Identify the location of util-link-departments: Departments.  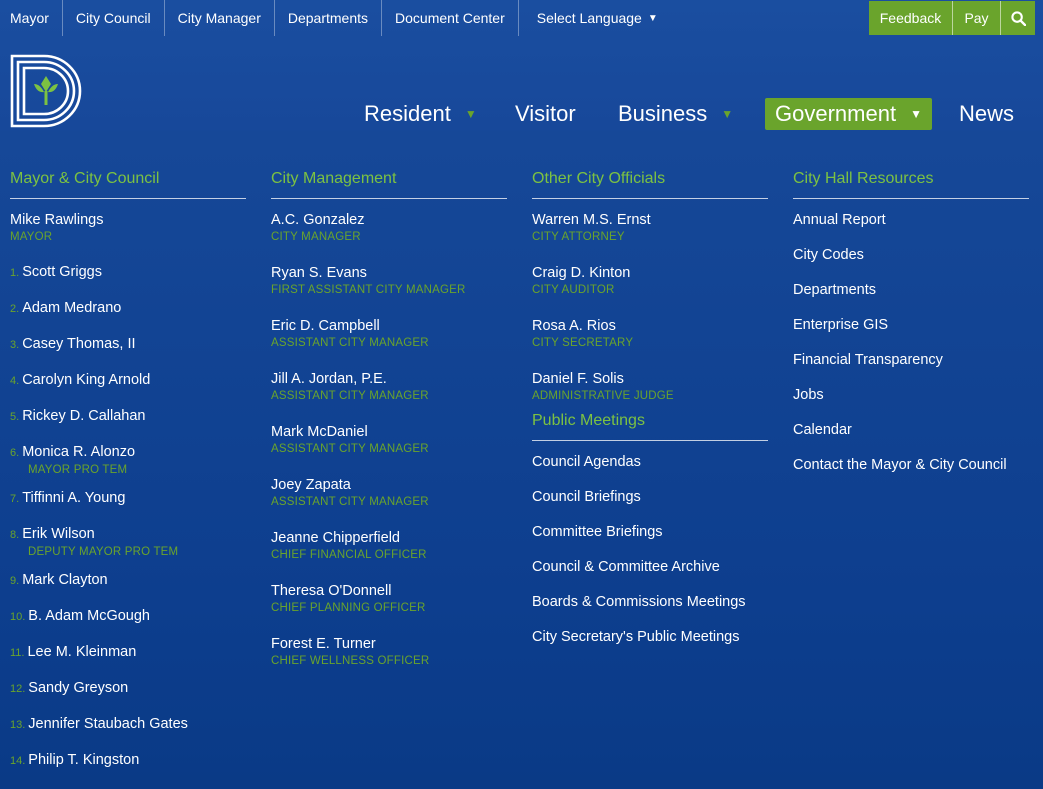
(329, 18).